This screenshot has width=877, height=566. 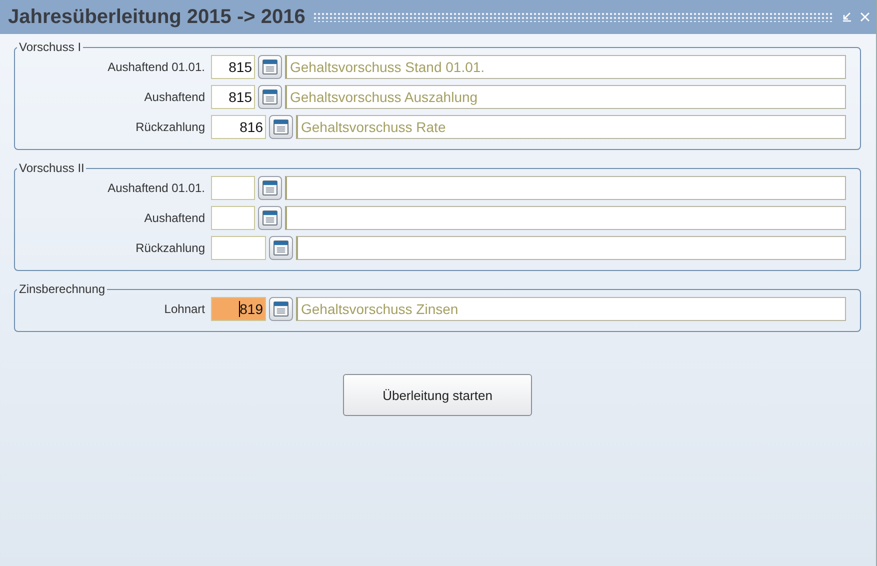 What do you see at coordinates (52, 168) in the screenshot?
I see `group-title: Vorschuss II` at bounding box center [52, 168].